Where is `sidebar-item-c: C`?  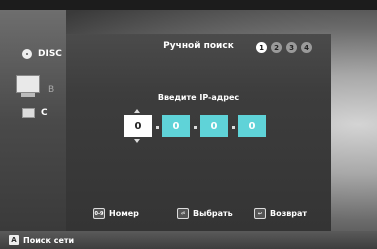
sidebar-item-c: C is located at coordinates (35, 113).